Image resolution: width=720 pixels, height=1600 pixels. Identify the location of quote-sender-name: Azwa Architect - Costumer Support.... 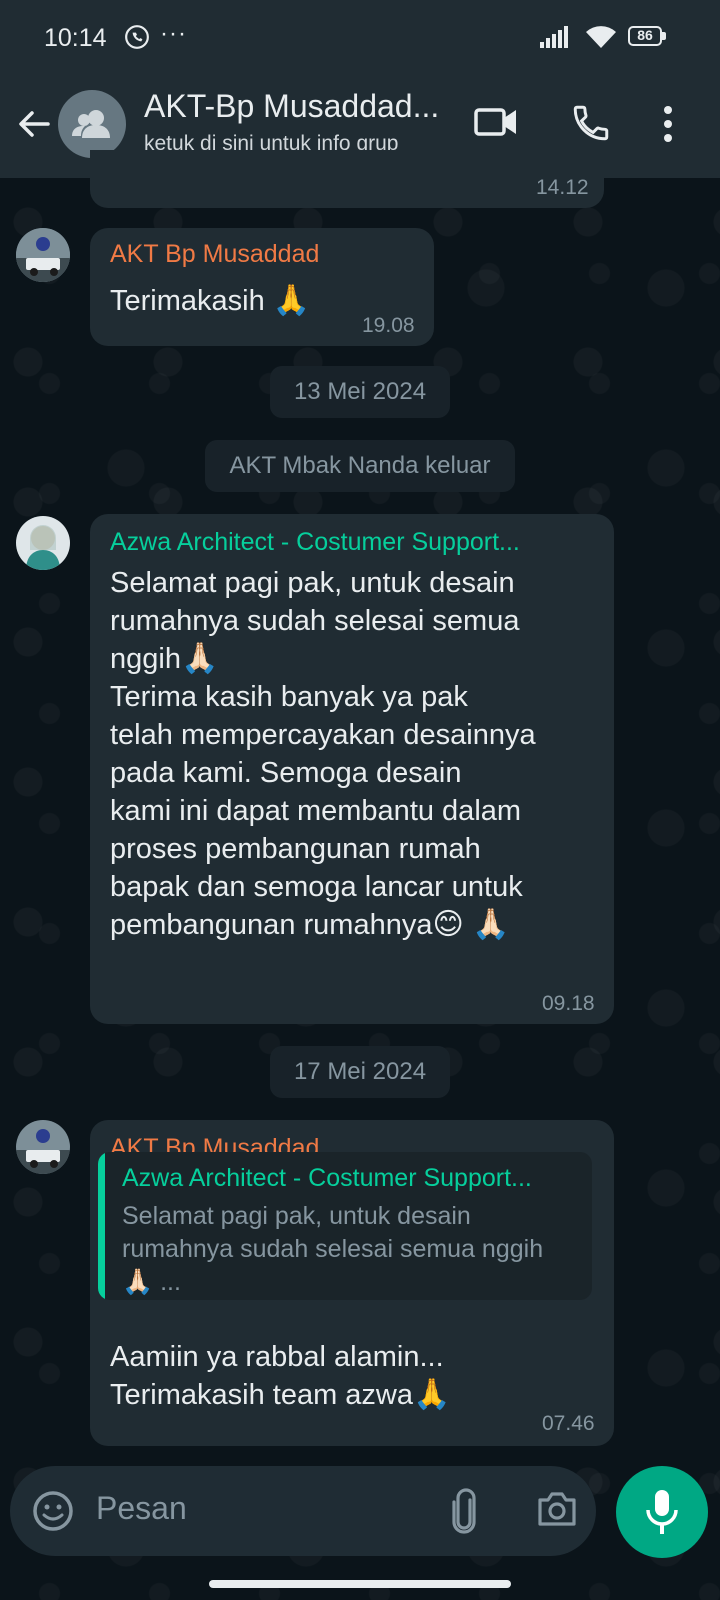
(327, 1178).